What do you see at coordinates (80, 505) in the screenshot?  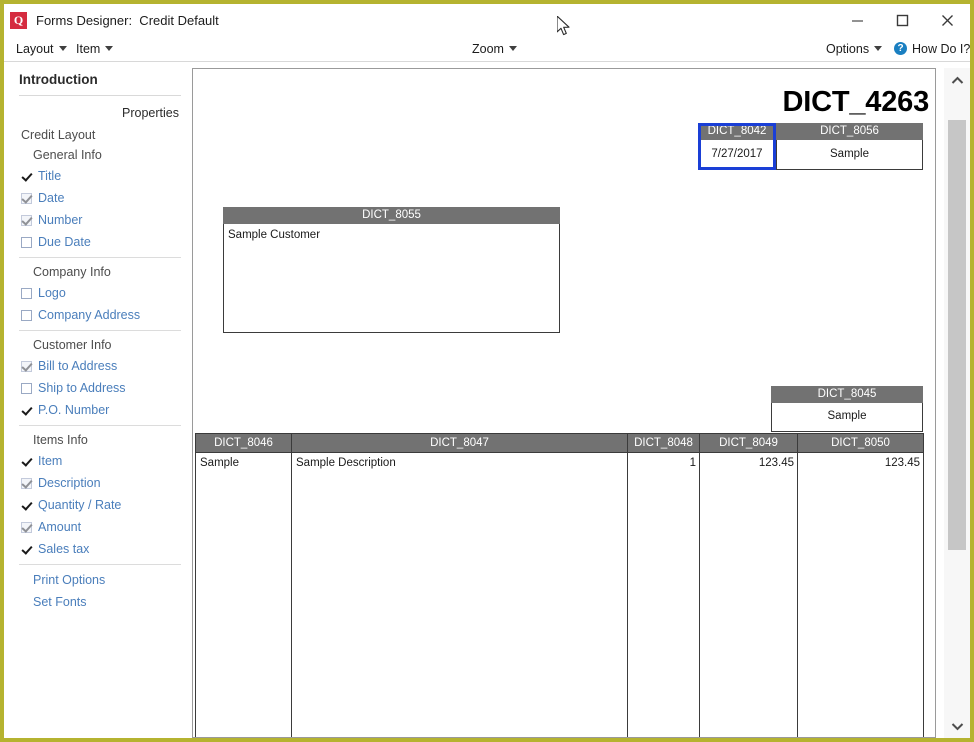 I see `sidebar-item-label: Quantity / Rate` at bounding box center [80, 505].